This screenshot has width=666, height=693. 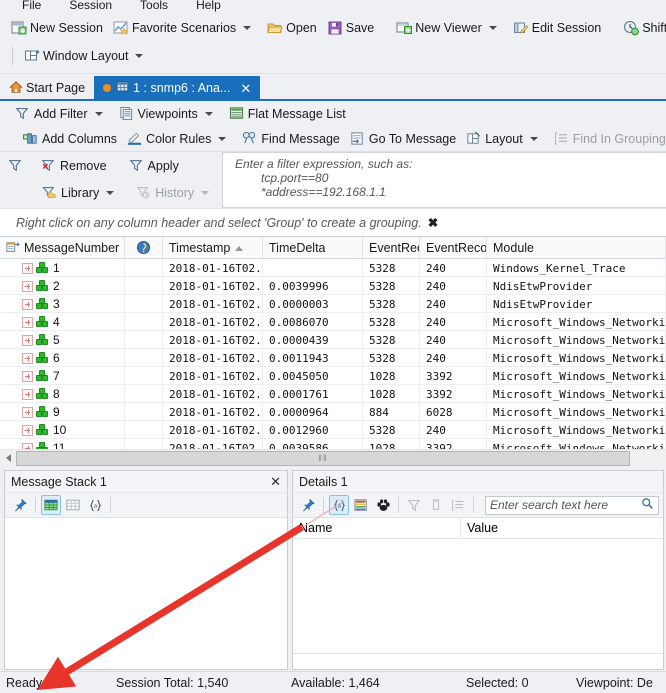 I want to click on column-header-messagenumber: MessageNumber, so click(x=62, y=248).